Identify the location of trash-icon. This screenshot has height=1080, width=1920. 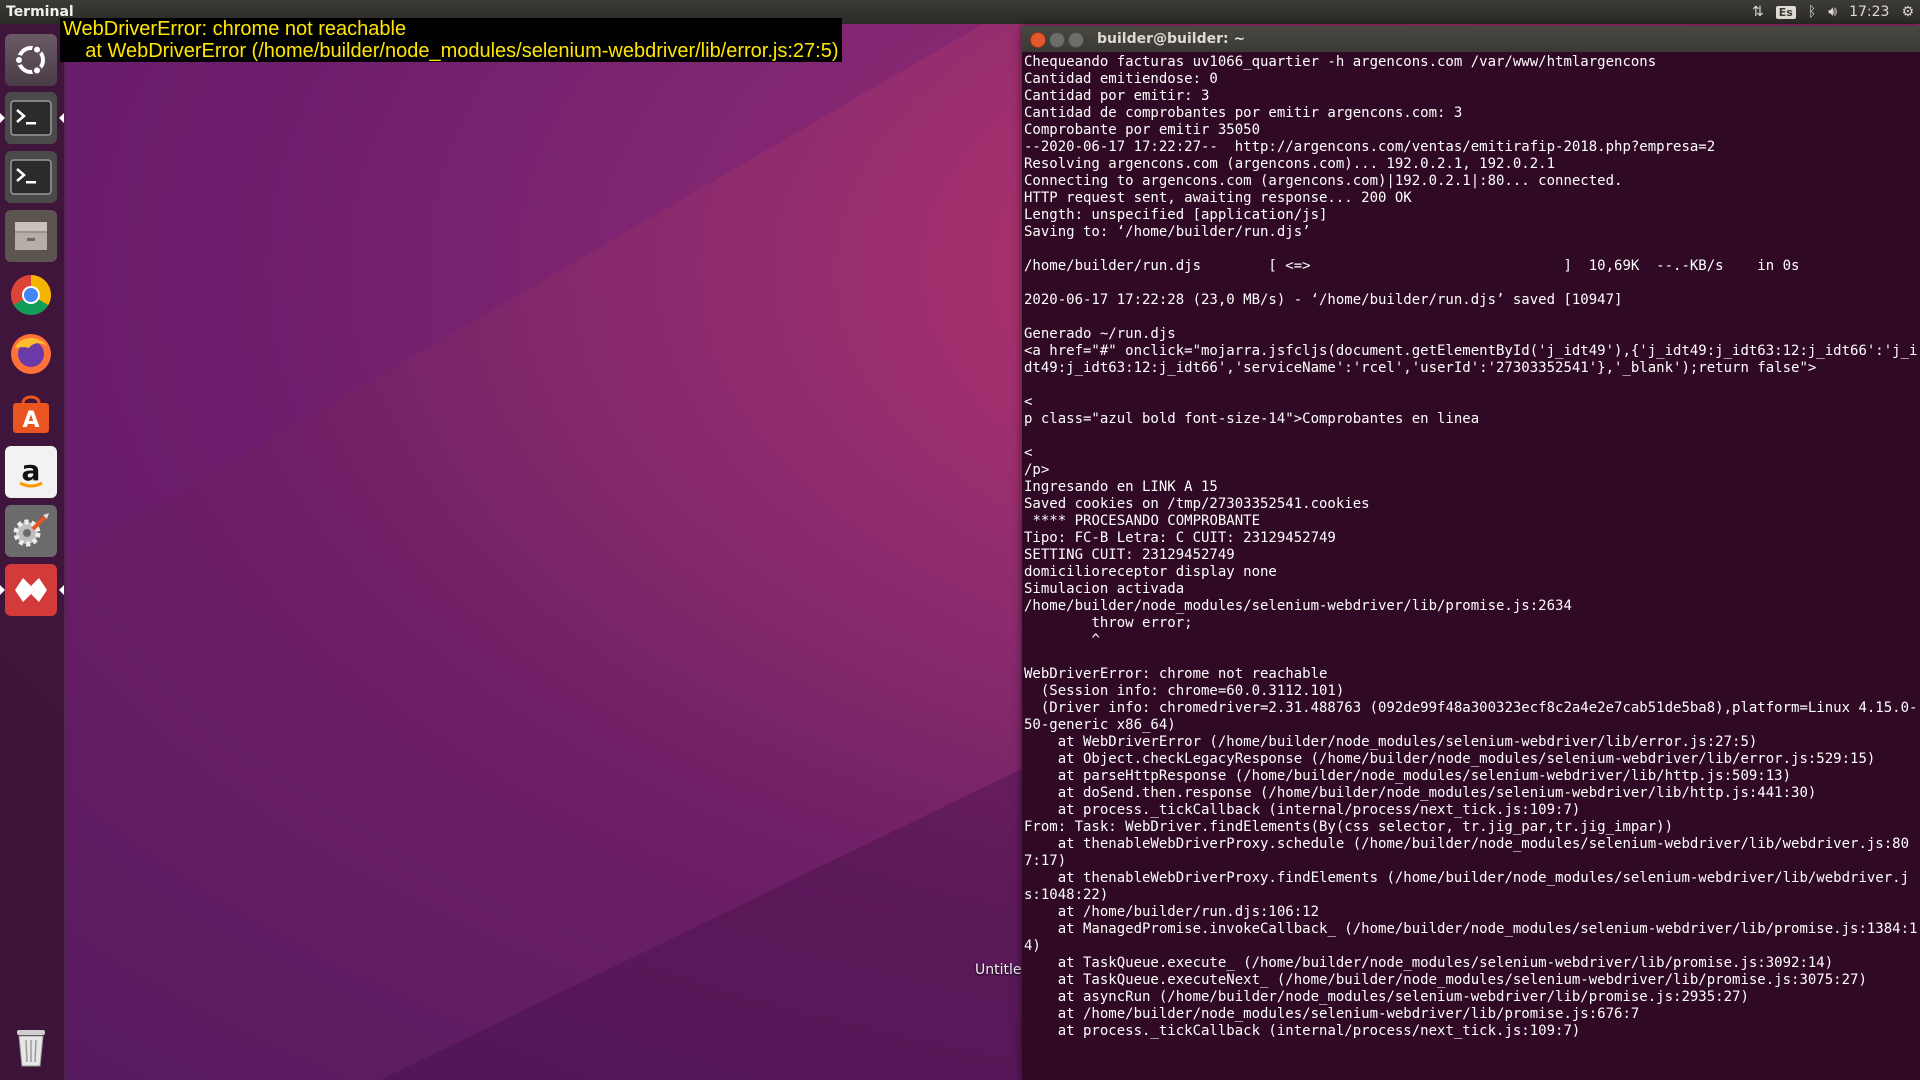
(31, 1048).